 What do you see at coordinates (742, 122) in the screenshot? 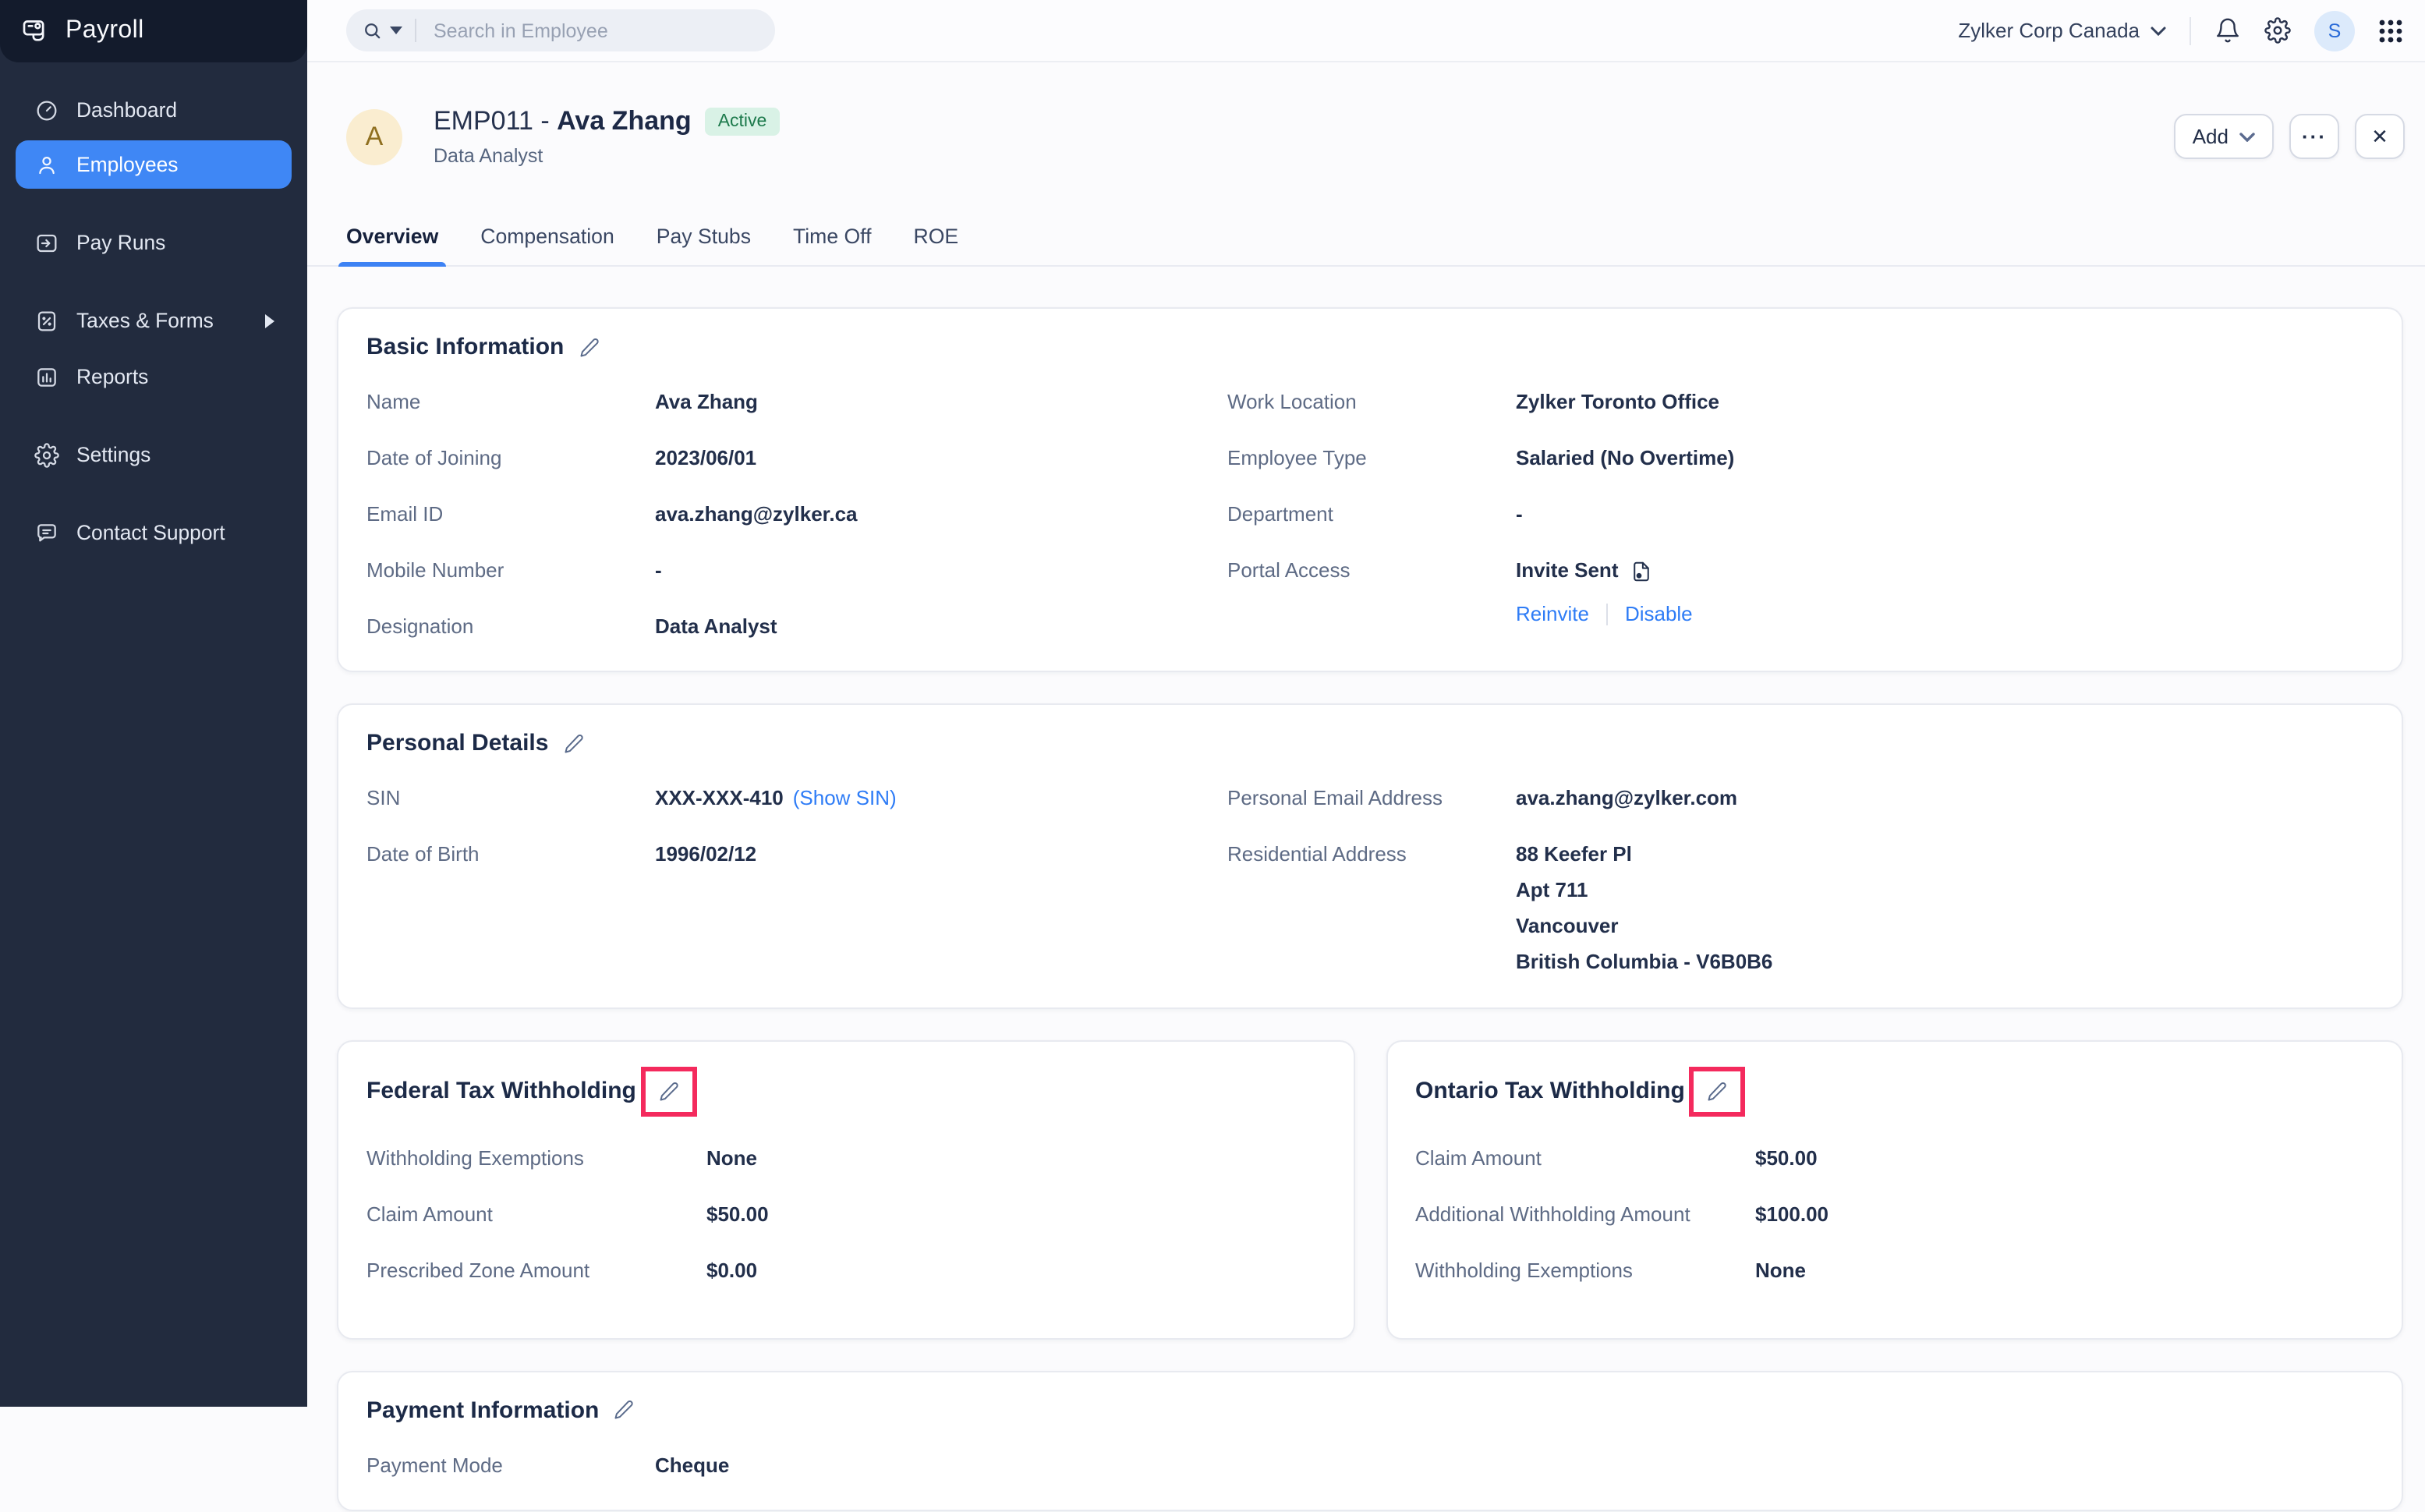
I see `status-badge: Active` at bounding box center [742, 122].